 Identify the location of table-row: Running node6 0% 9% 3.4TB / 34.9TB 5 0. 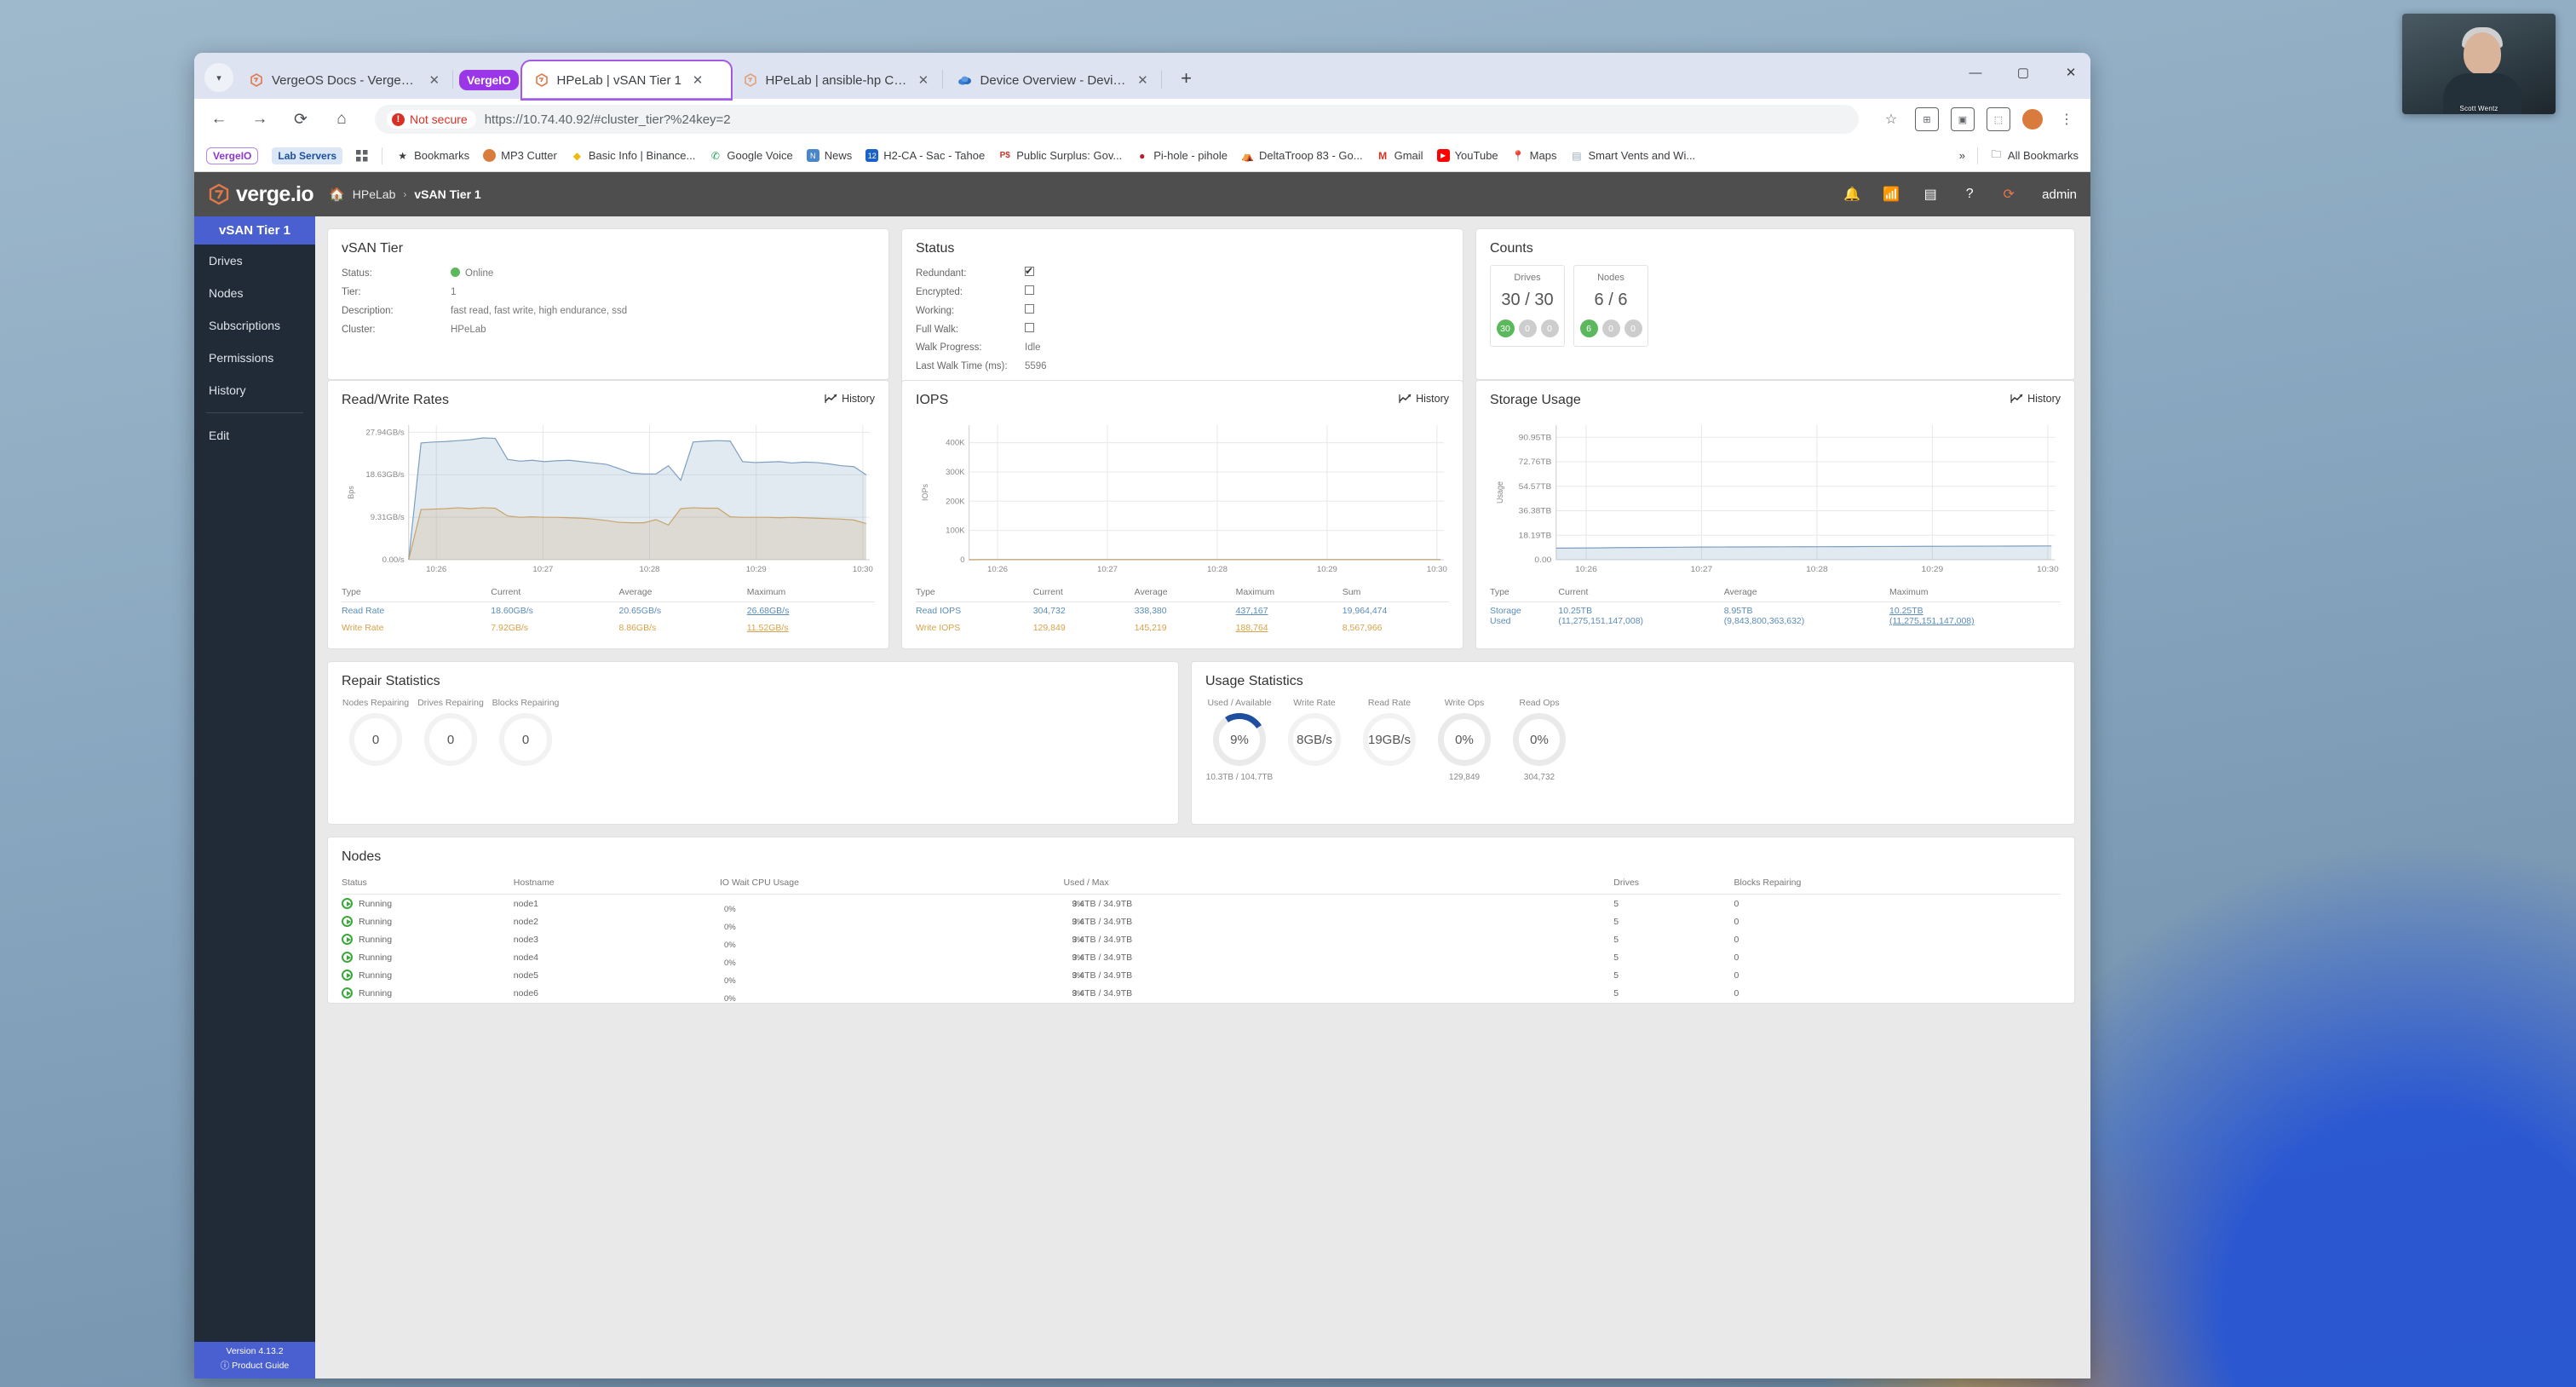
(1201, 994).